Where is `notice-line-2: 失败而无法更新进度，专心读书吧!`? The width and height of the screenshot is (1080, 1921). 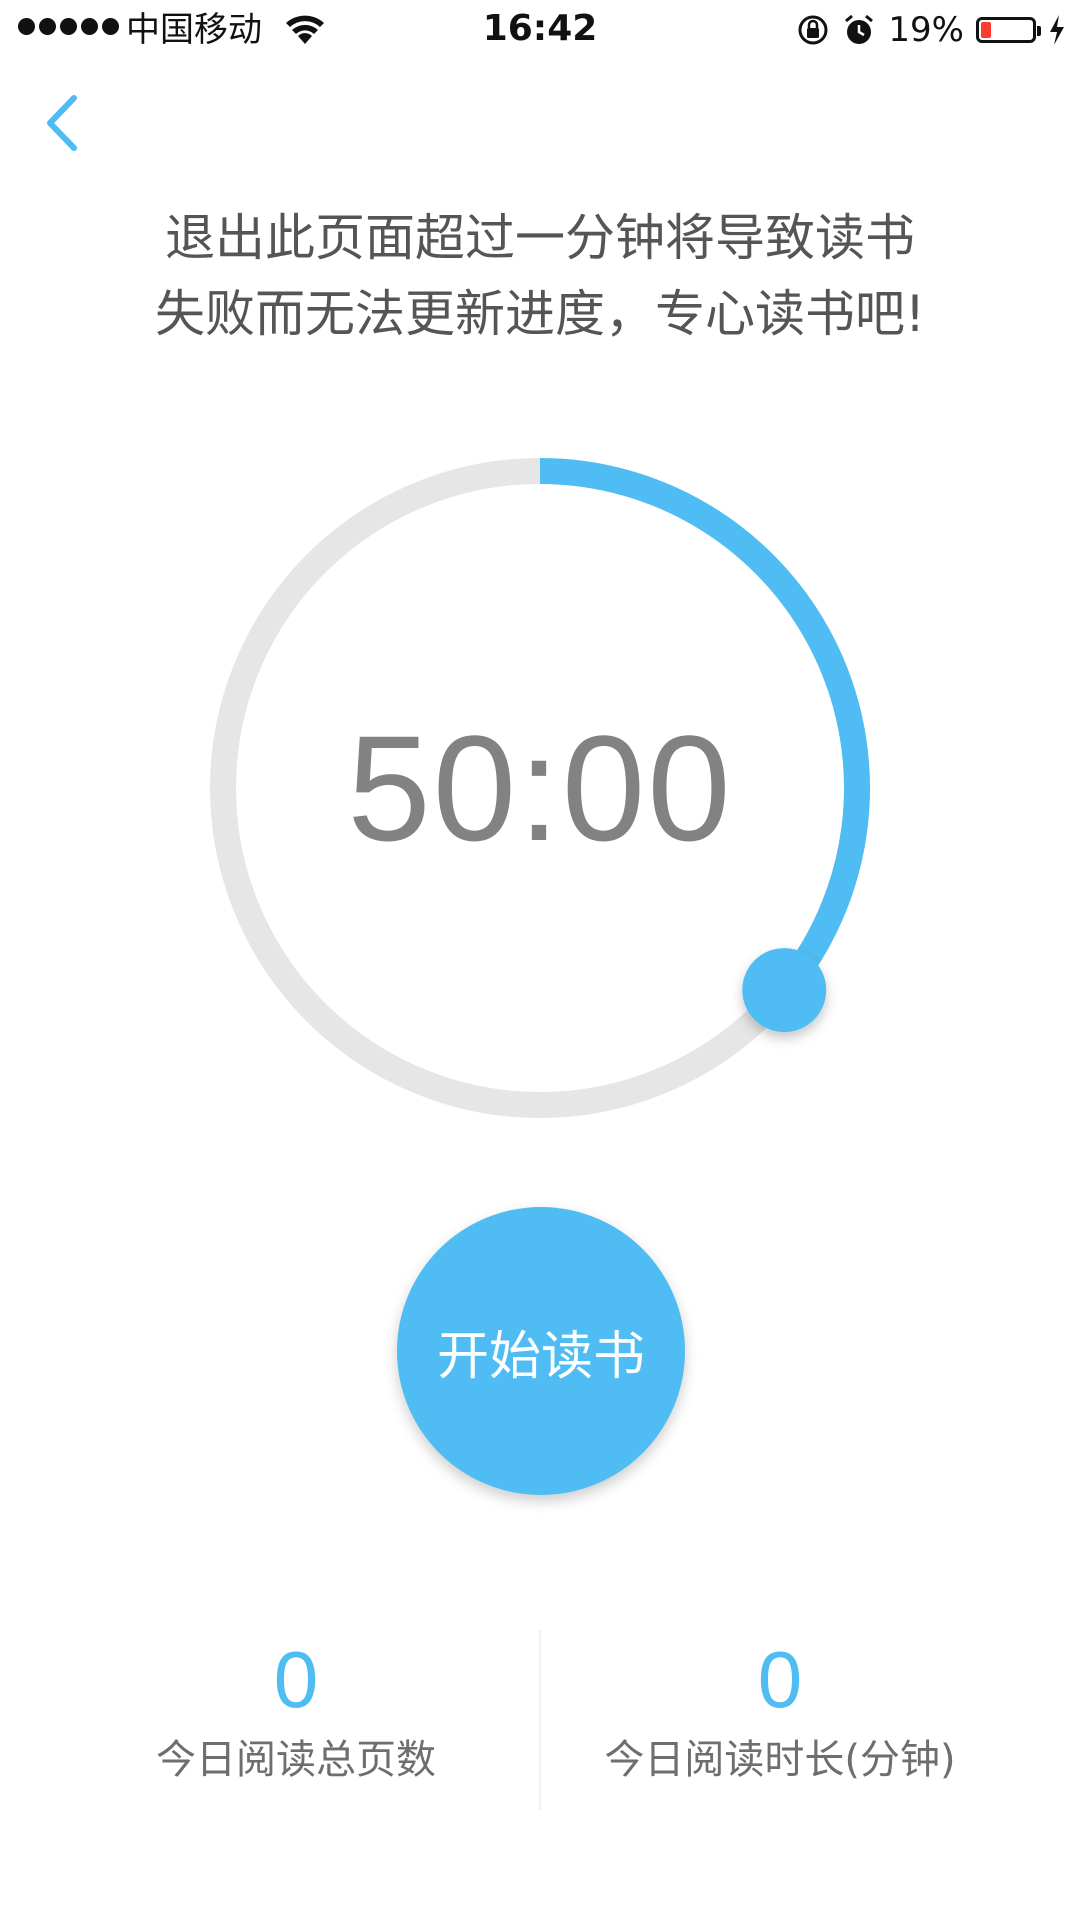 notice-line-2: 失败而无法更新进度，专心读书吧! is located at coordinates (540, 314).